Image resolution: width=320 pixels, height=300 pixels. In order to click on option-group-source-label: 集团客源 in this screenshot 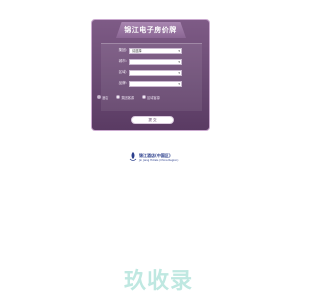, I will do `click(128, 97)`.